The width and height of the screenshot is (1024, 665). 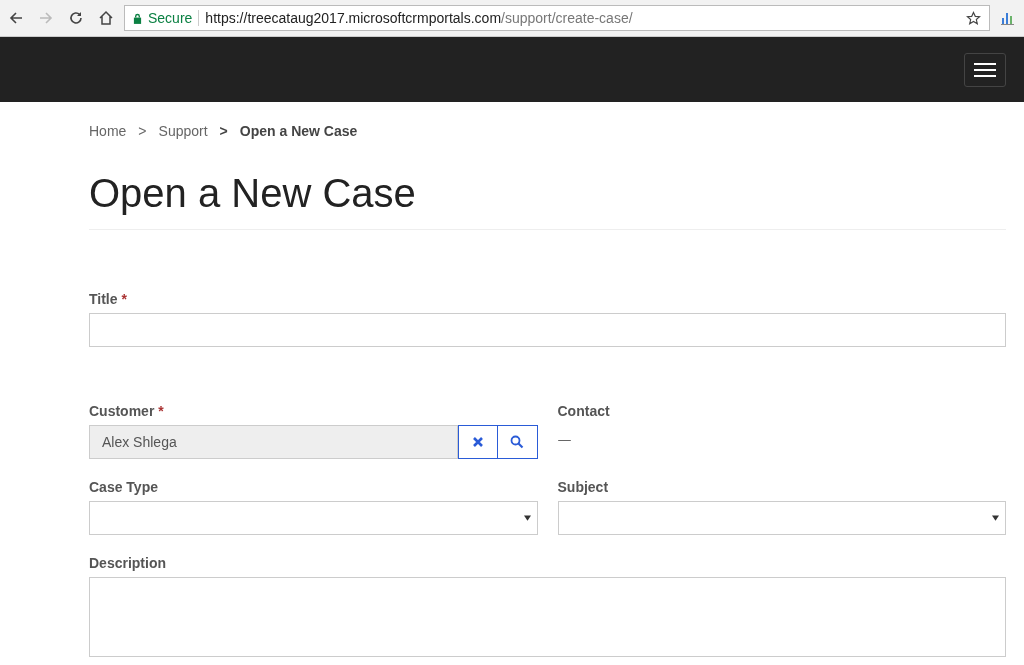 I want to click on search-icon, so click(x=517, y=442).